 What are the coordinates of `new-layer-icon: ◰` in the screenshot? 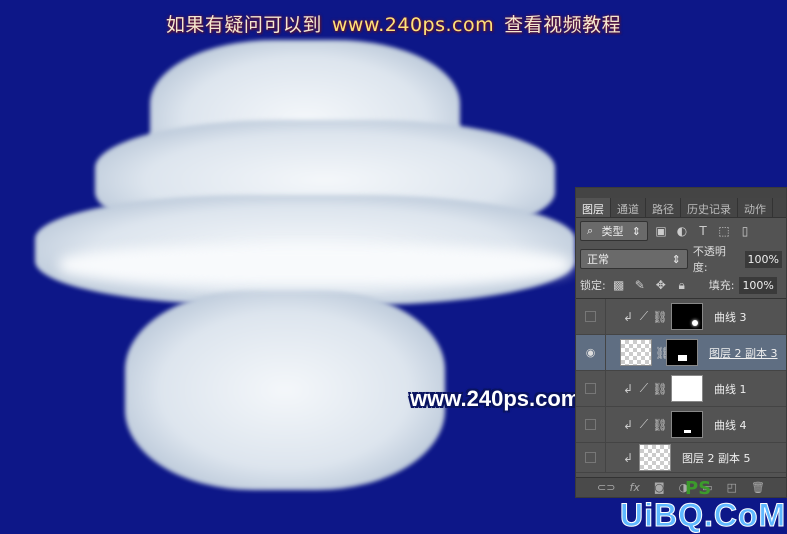 It's located at (732, 487).